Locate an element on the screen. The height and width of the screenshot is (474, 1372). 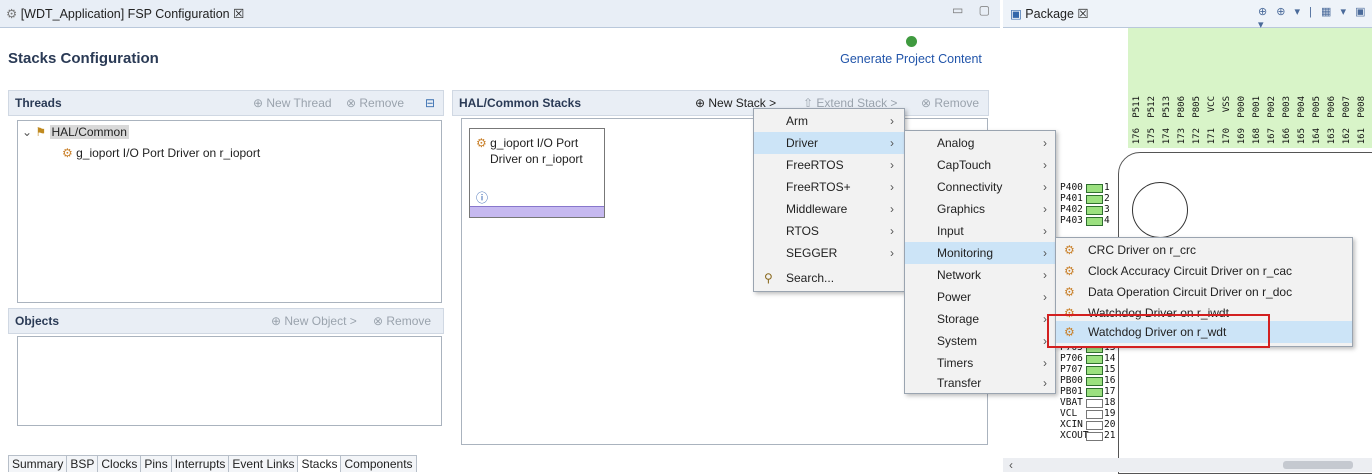
tab-clocks: Clocks is located at coordinates (119, 463).